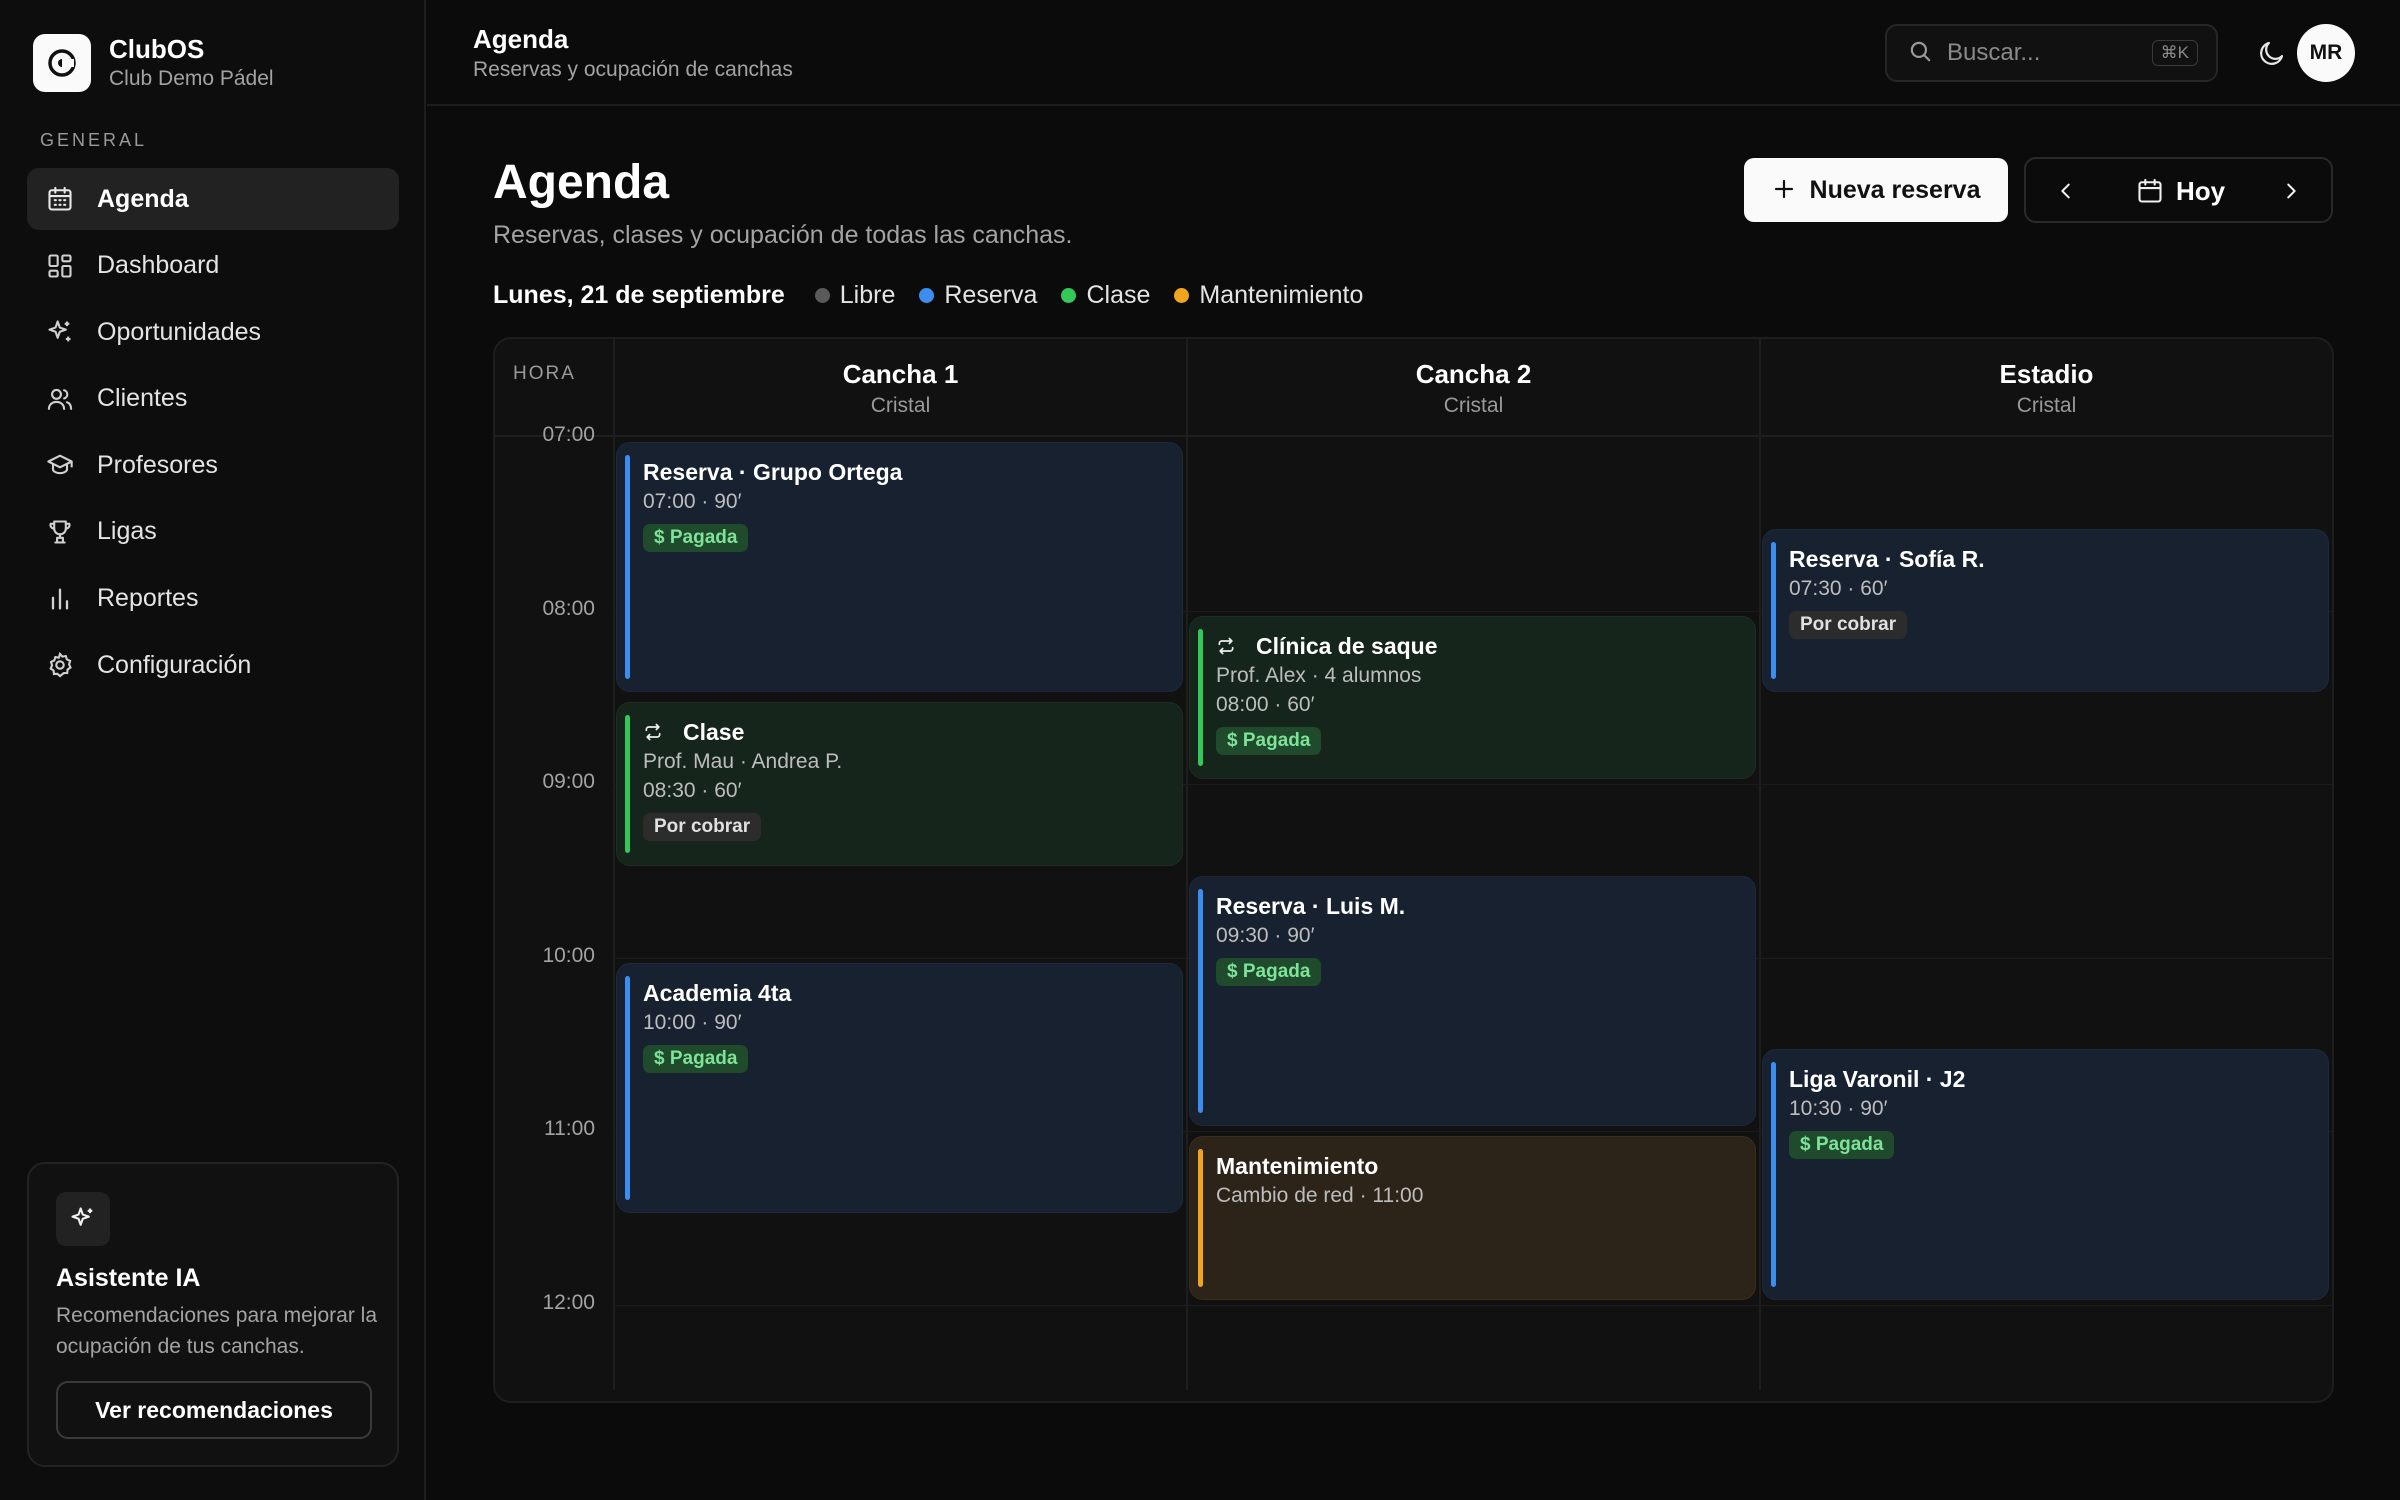 The width and height of the screenshot is (2400, 1500). I want to click on today-button: Hoy, so click(2180, 191).